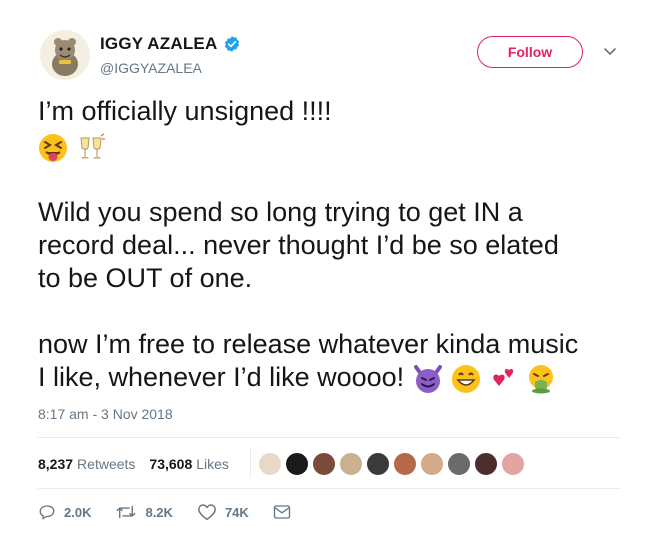  I want to click on user-name-row: IGGY AZALEA, so click(170, 44).